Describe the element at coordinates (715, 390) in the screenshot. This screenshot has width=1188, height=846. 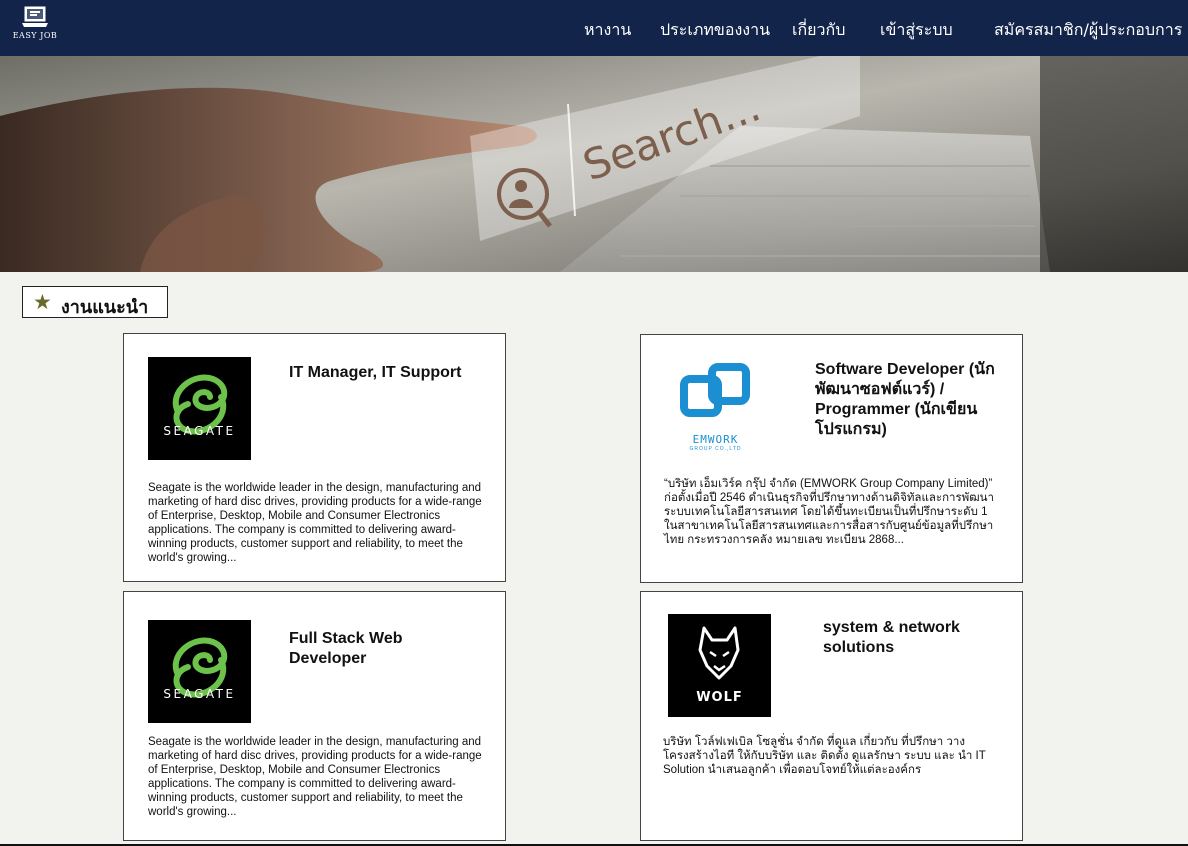
I see `emwork-mark-icon` at that location.